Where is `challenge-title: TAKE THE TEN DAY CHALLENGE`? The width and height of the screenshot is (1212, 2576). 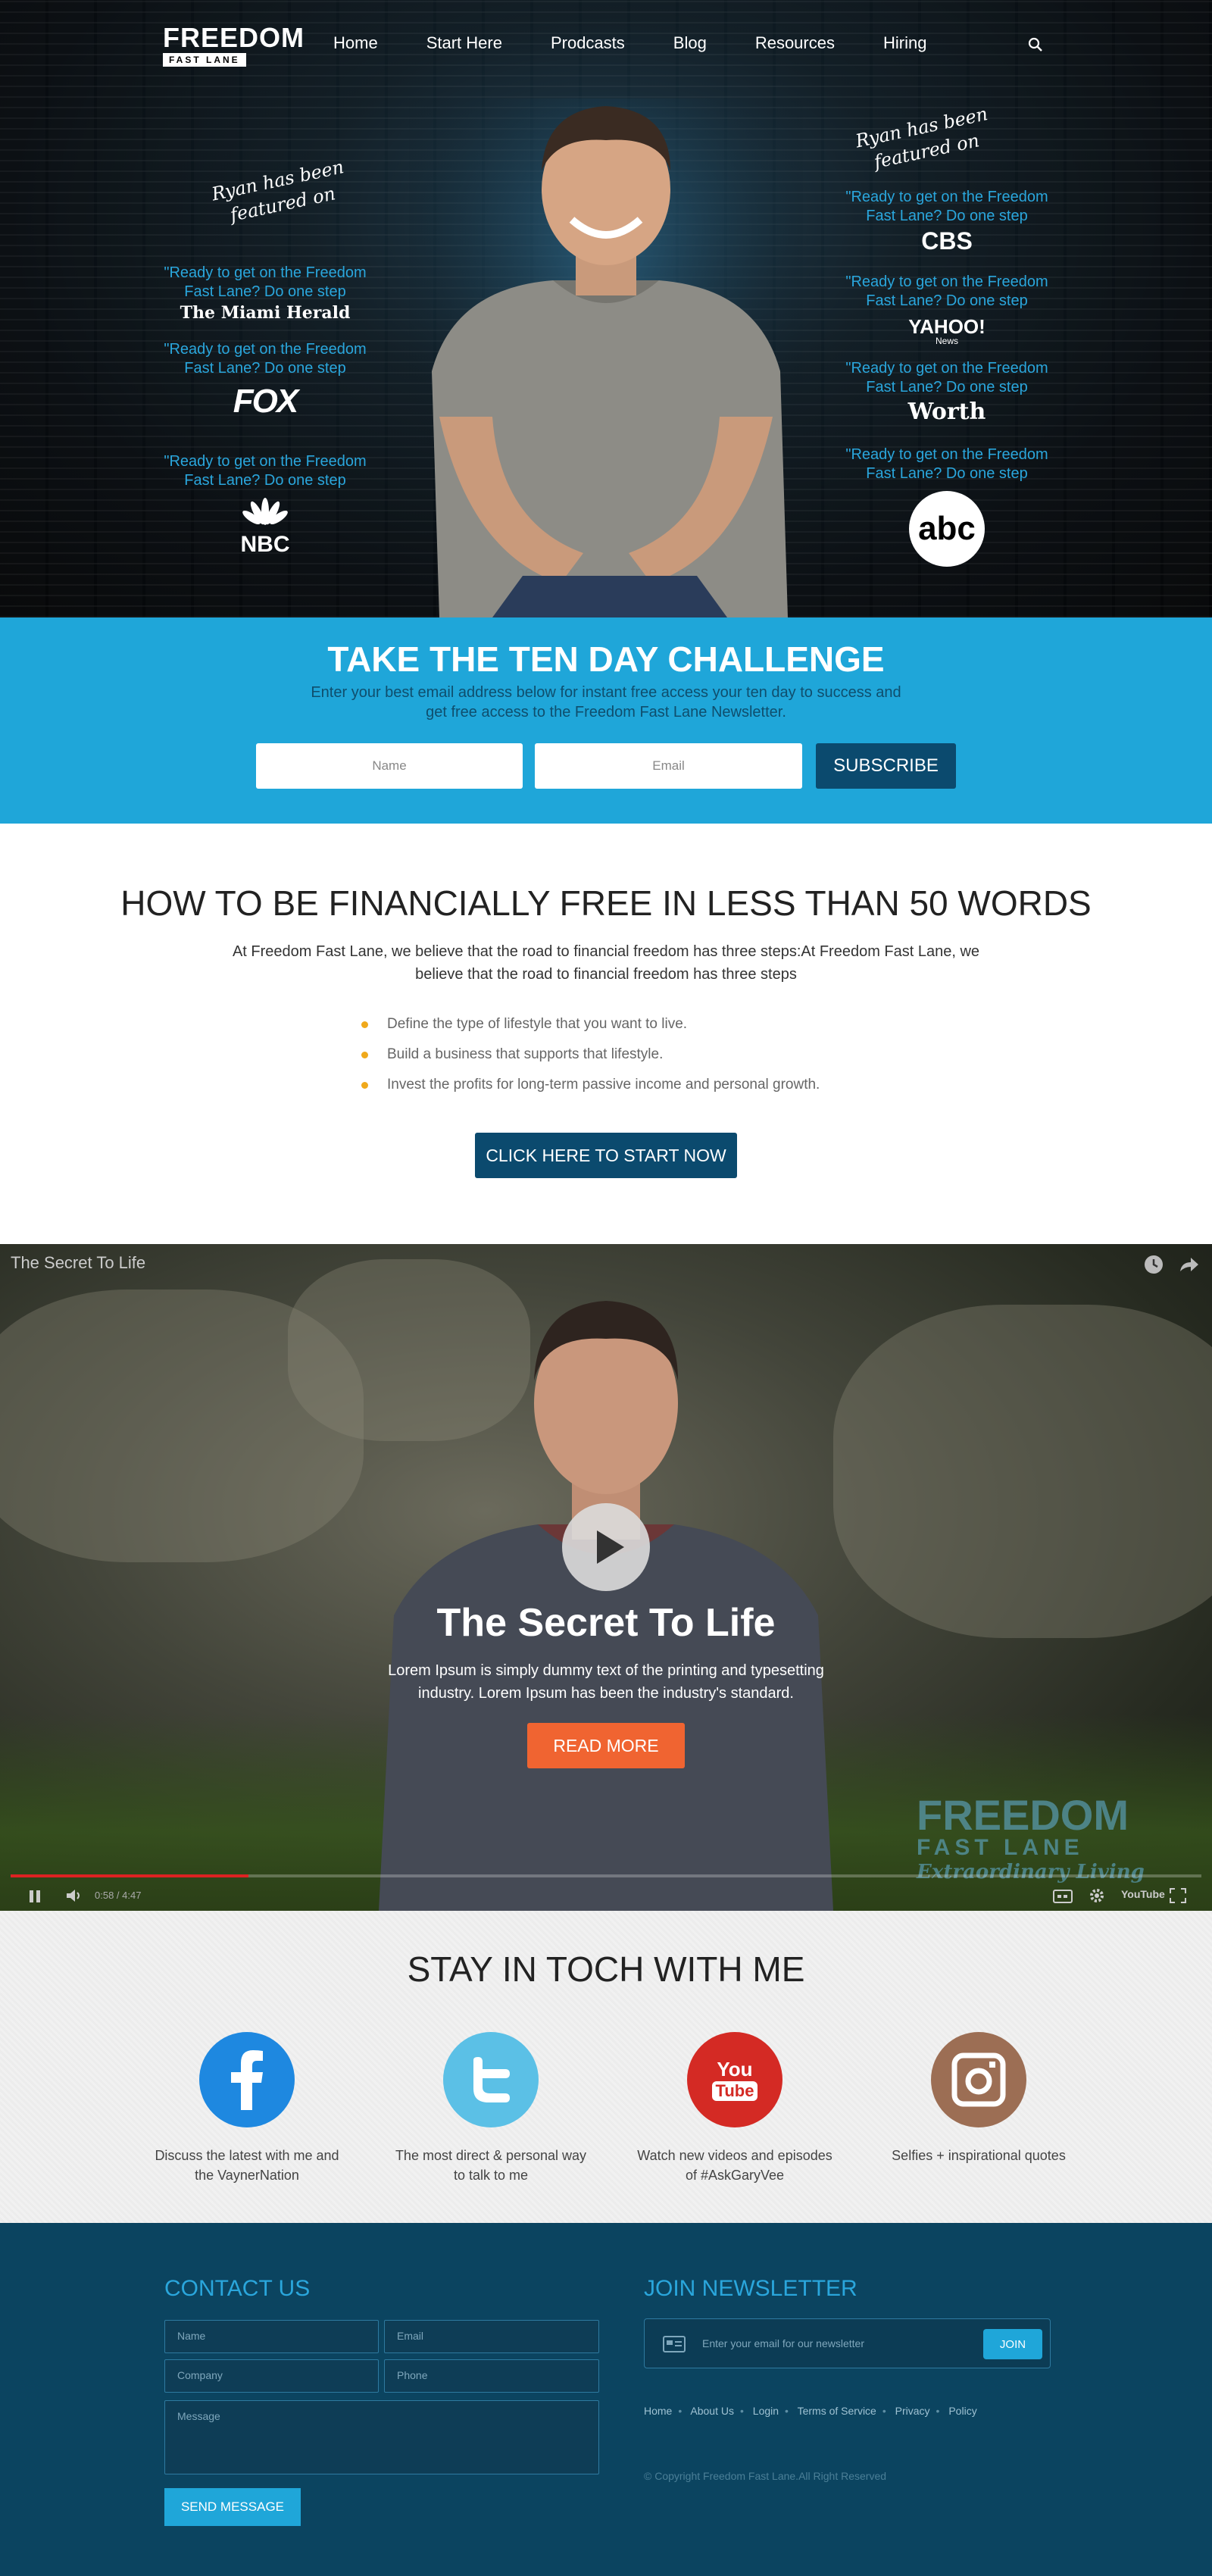
challenge-title: TAKE THE TEN DAY CHALLENGE is located at coordinates (606, 659).